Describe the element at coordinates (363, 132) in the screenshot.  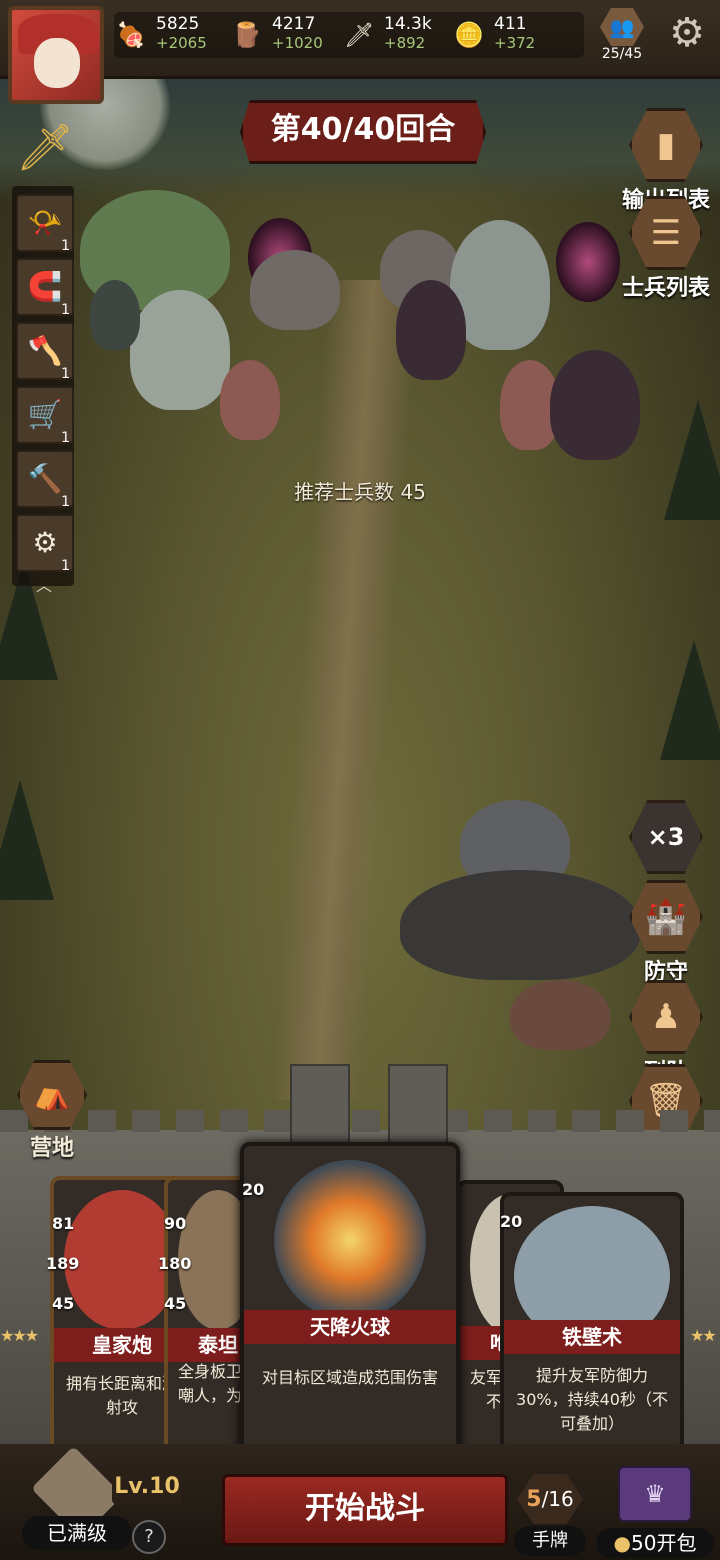
I see `round-banner: 第40/40回合` at that location.